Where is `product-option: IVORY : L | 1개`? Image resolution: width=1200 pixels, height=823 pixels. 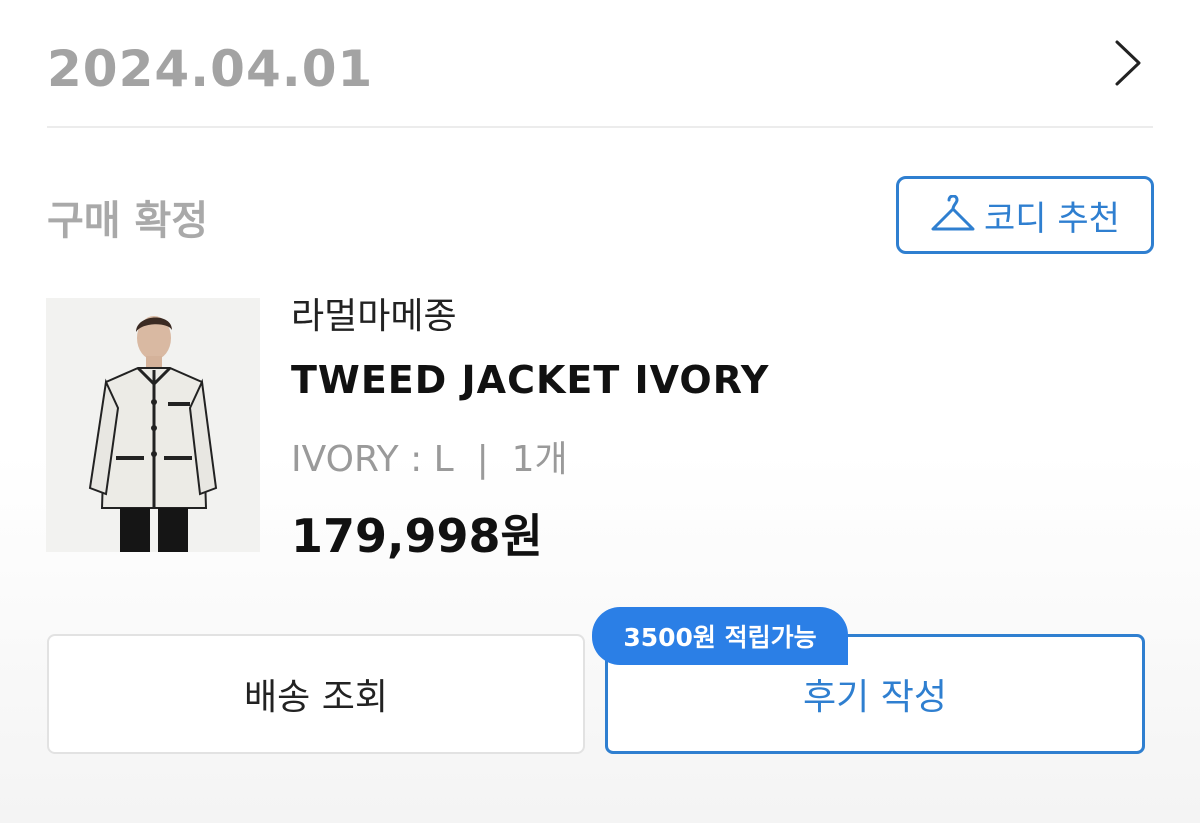
product-option: IVORY : L | 1개 is located at coordinates (429, 459).